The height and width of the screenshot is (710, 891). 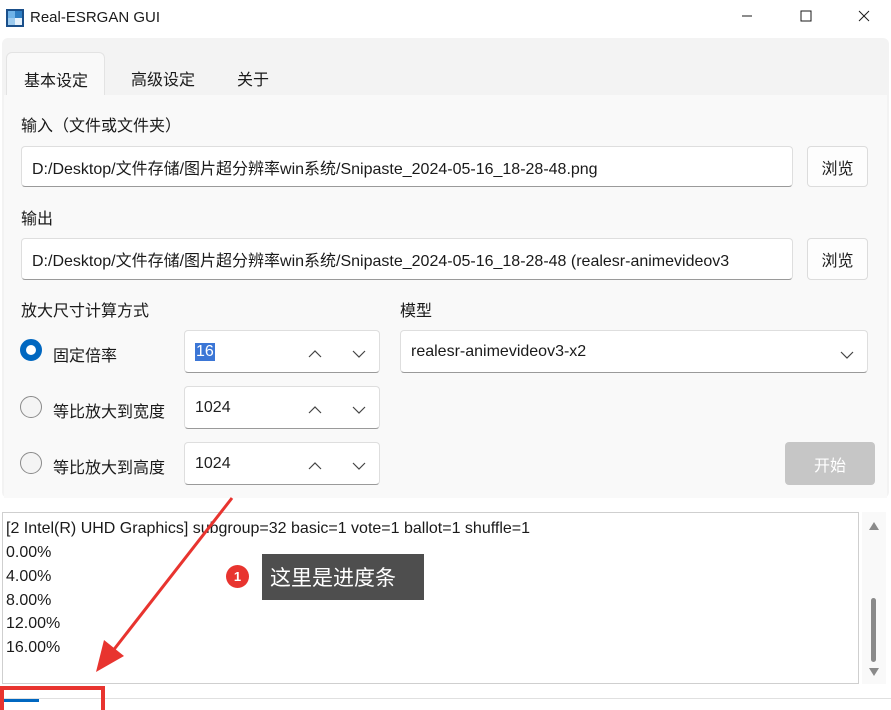 I want to click on annotation-overlay, so click(x=117, y=603).